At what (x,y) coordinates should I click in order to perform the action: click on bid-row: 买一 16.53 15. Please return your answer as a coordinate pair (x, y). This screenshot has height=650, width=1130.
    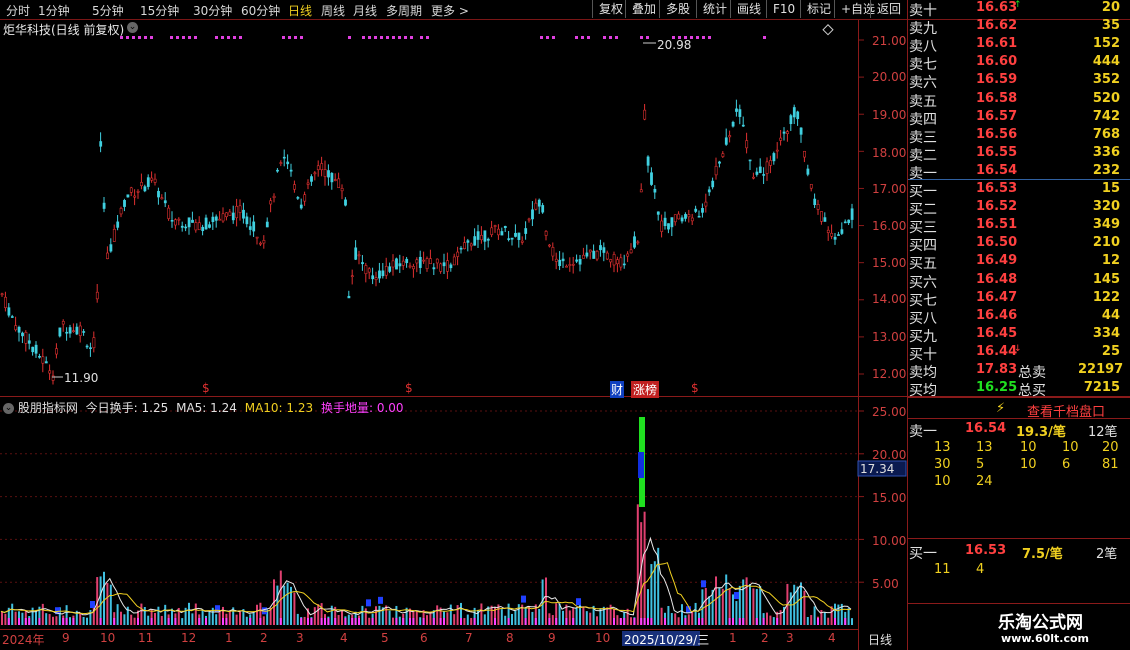
    Looking at the image, I should click on (1019, 190).